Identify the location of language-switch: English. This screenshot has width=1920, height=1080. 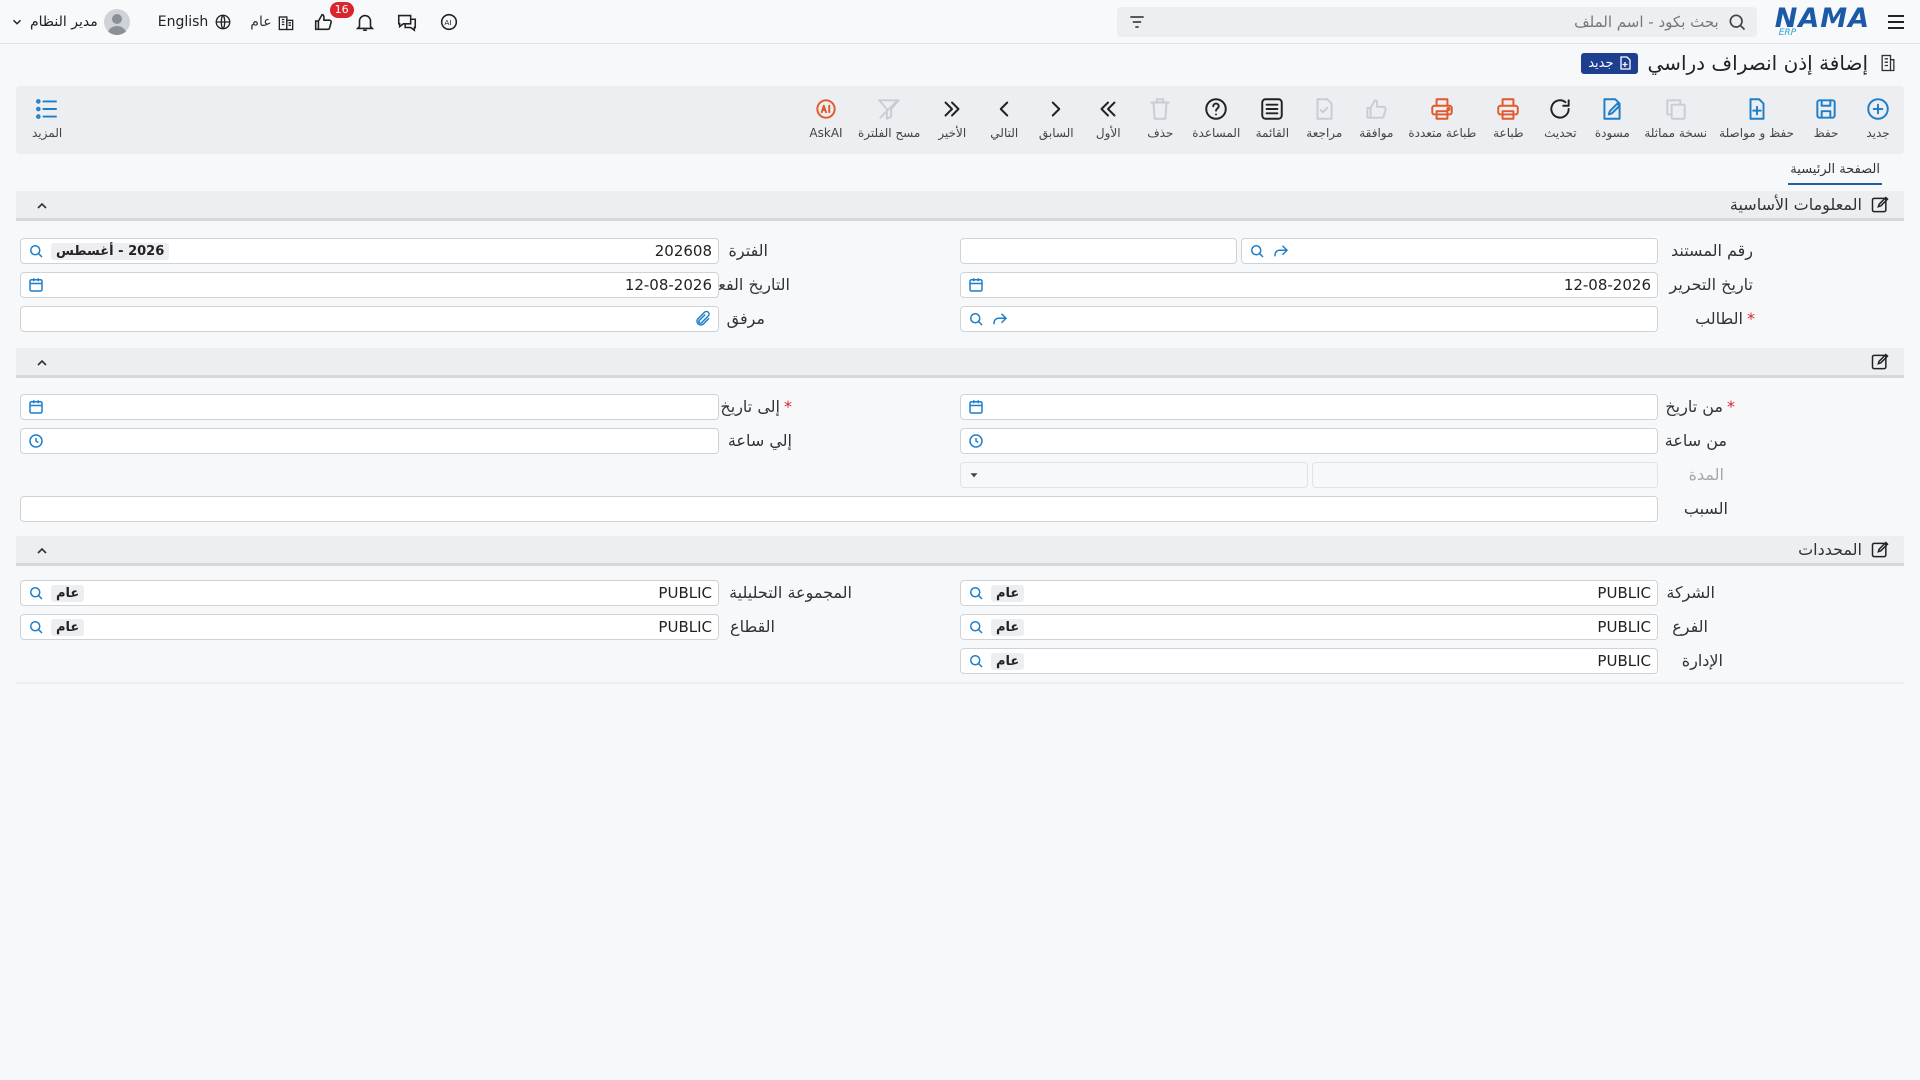
(195, 22).